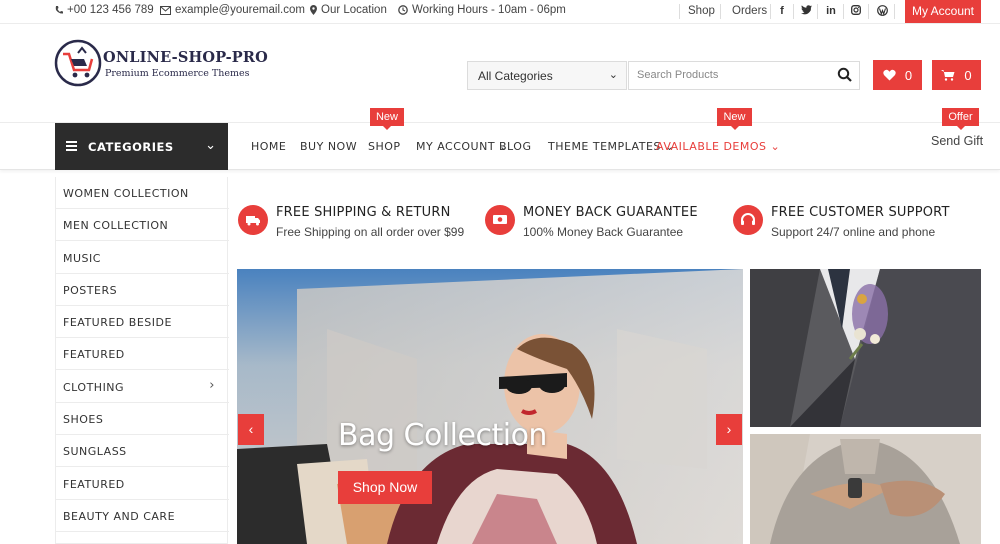 This screenshot has width=1000, height=544. I want to click on nav-my-account: MY ACCOUNT ⌄, so click(462, 146).